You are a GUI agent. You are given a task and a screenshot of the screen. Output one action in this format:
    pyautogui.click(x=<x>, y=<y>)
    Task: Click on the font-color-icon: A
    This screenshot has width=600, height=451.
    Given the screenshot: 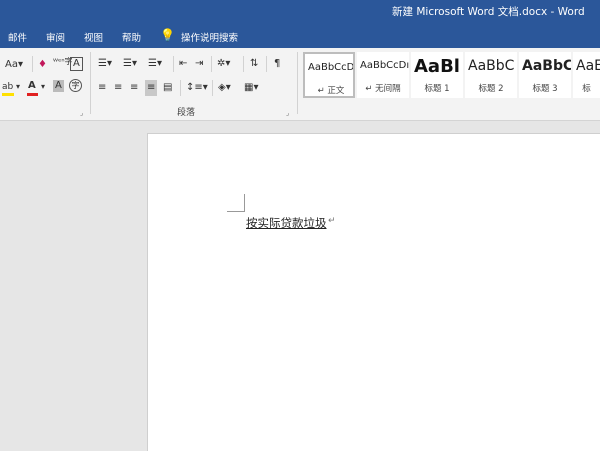 What is the action you would take?
    pyautogui.click(x=32, y=86)
    